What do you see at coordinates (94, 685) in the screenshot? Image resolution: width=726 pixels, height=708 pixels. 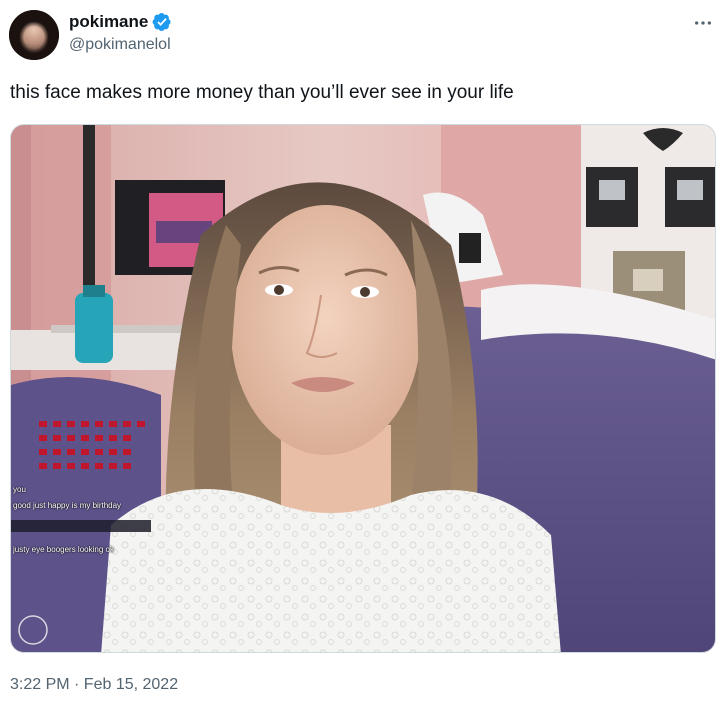 I see `timestamp: 3:22 PM · Feb 15, 2022` at bounding box center [94, 685].